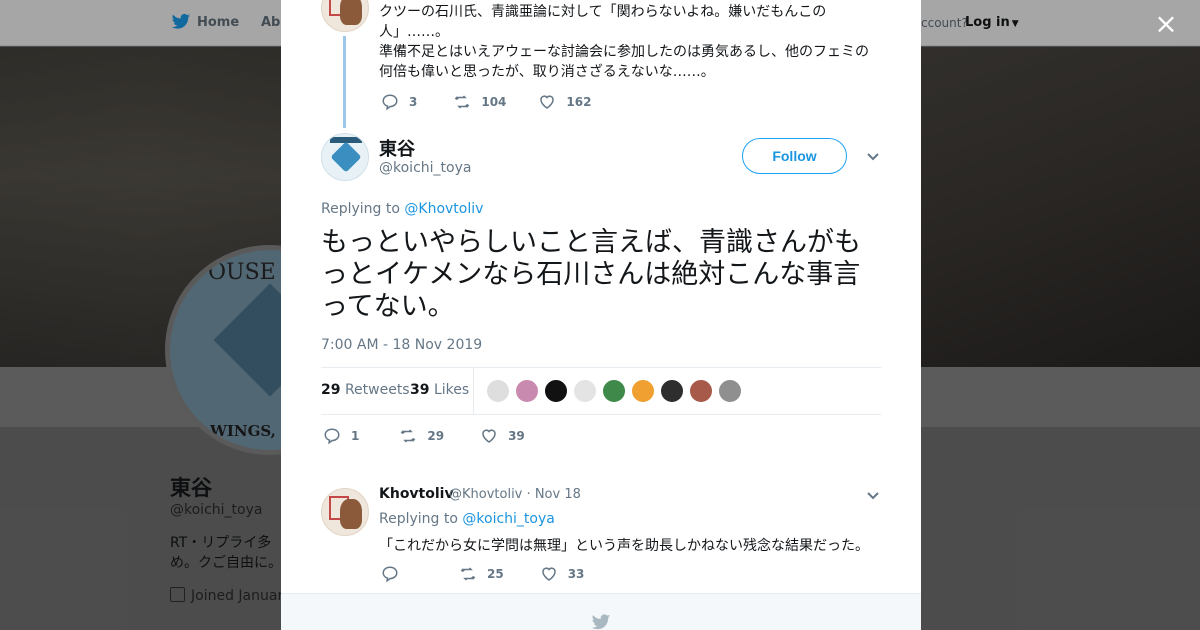 The width and height of the screenshot is (1200, 630). What do you see at coordinates (451, 390) in the screenshot?
I see `likes-label: Likes` at bounding box center [451, 390].